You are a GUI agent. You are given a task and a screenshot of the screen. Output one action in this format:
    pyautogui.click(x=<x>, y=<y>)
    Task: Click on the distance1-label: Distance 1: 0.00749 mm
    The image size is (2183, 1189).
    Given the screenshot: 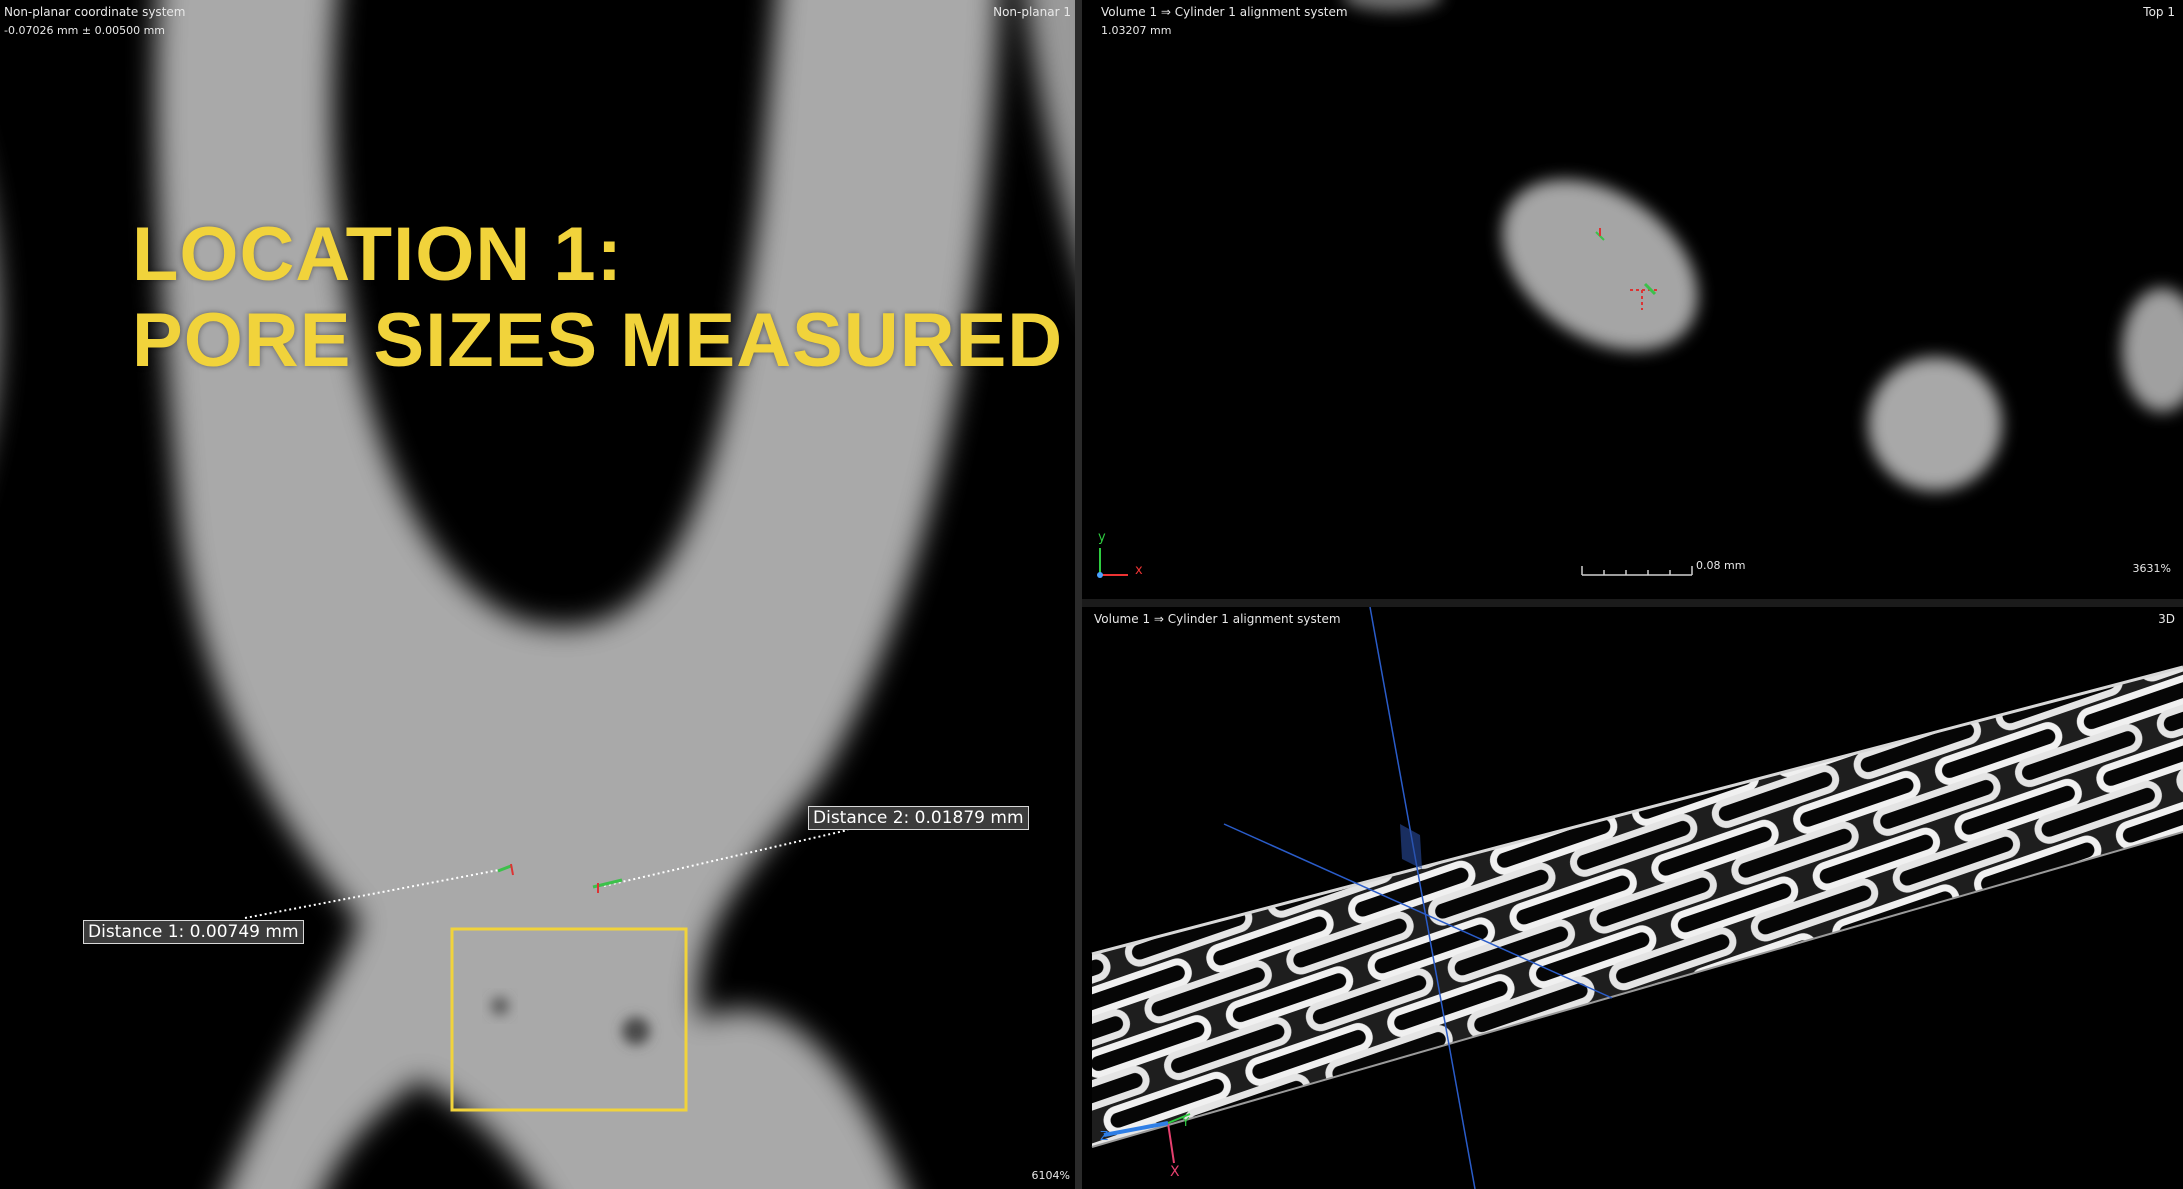 What is the action you would take?
    pyautogui.click(x=193, y=932)
    